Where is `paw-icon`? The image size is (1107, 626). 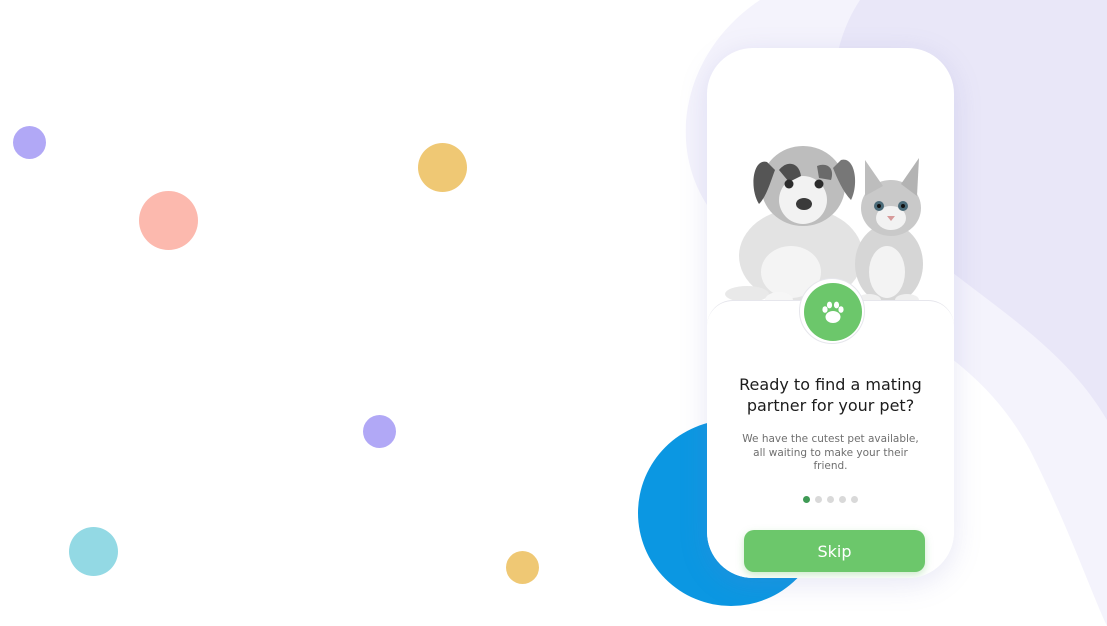
paw-icon is located at coordinates (833, 312).